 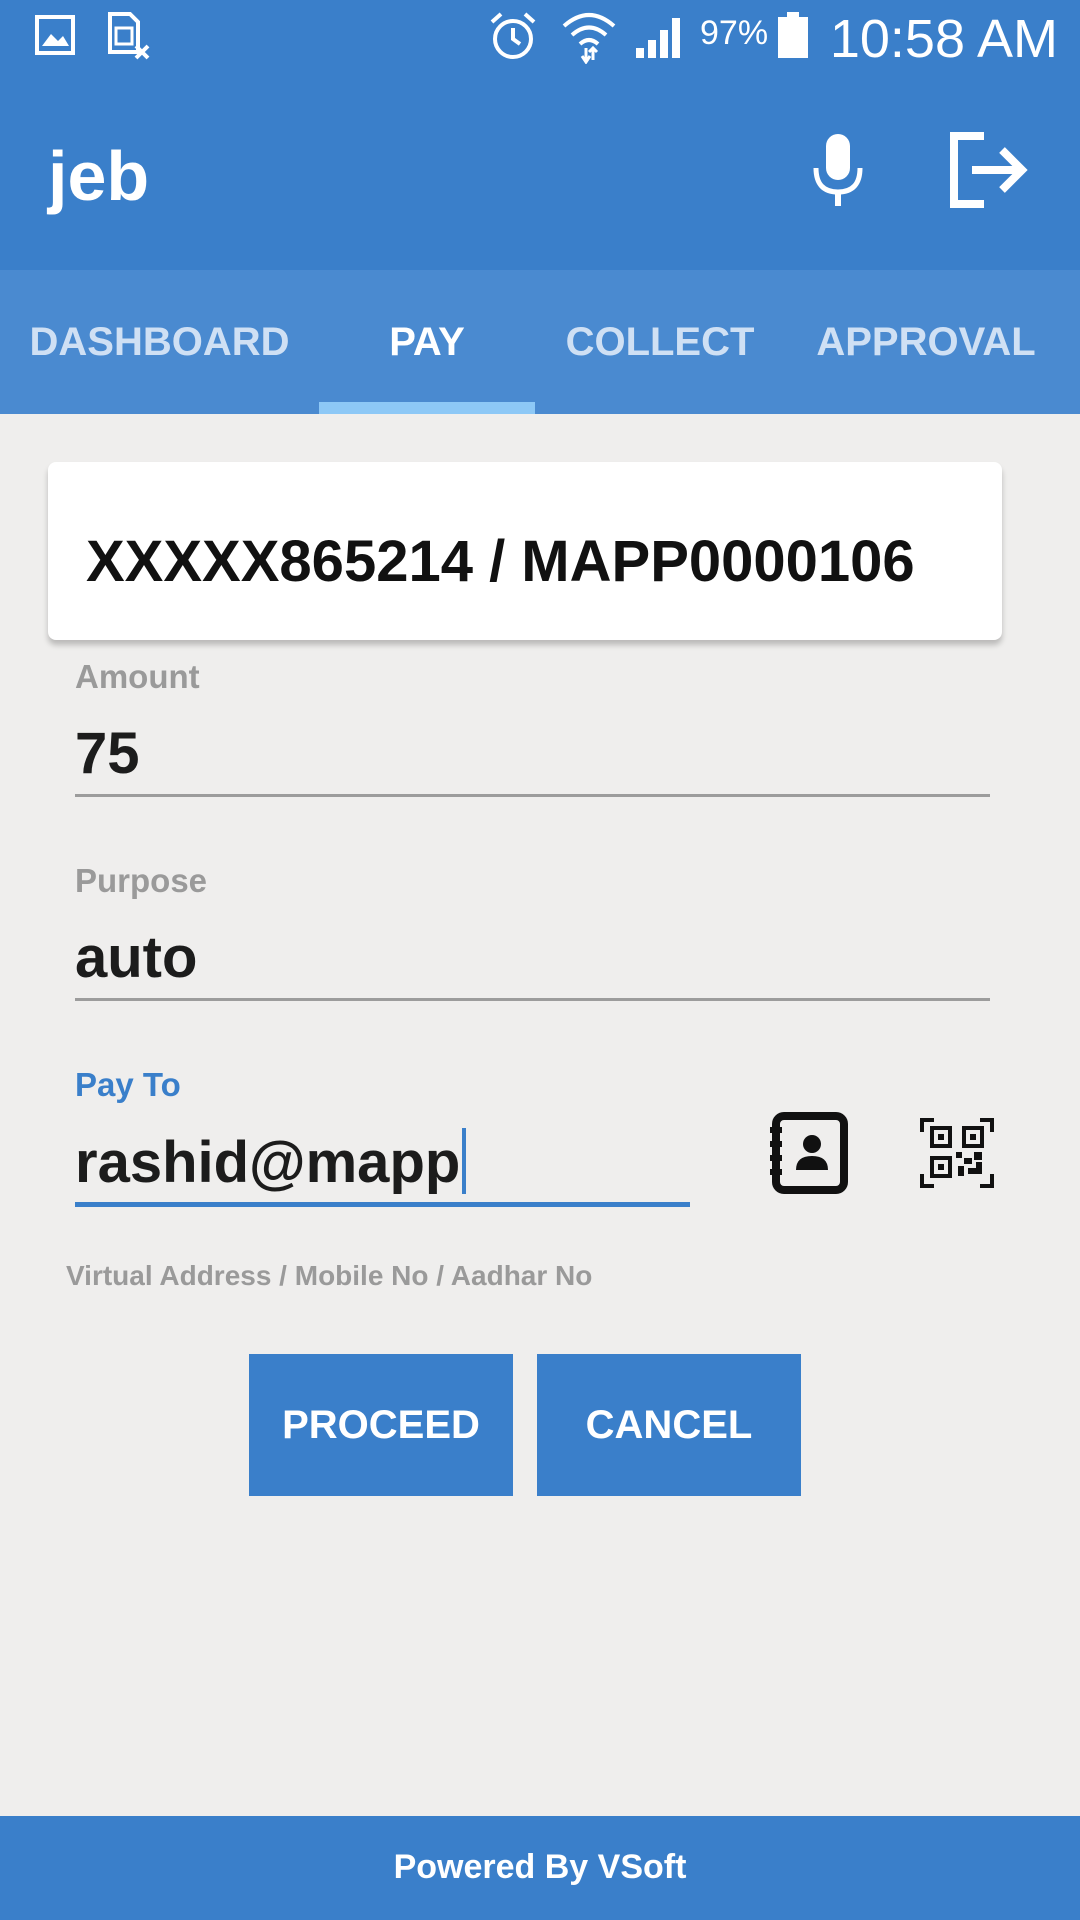 What do you see at coordinates (532, 795) in the screenshot?
I see `amount-underline` at bounding box center [532, 795].